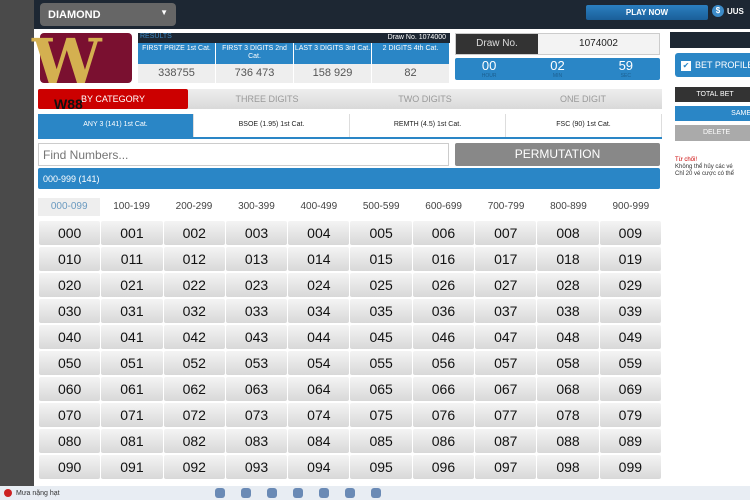  Describe the element at coordinates (381, 415) in the screenshot. I see `number-button: 075` at that location.